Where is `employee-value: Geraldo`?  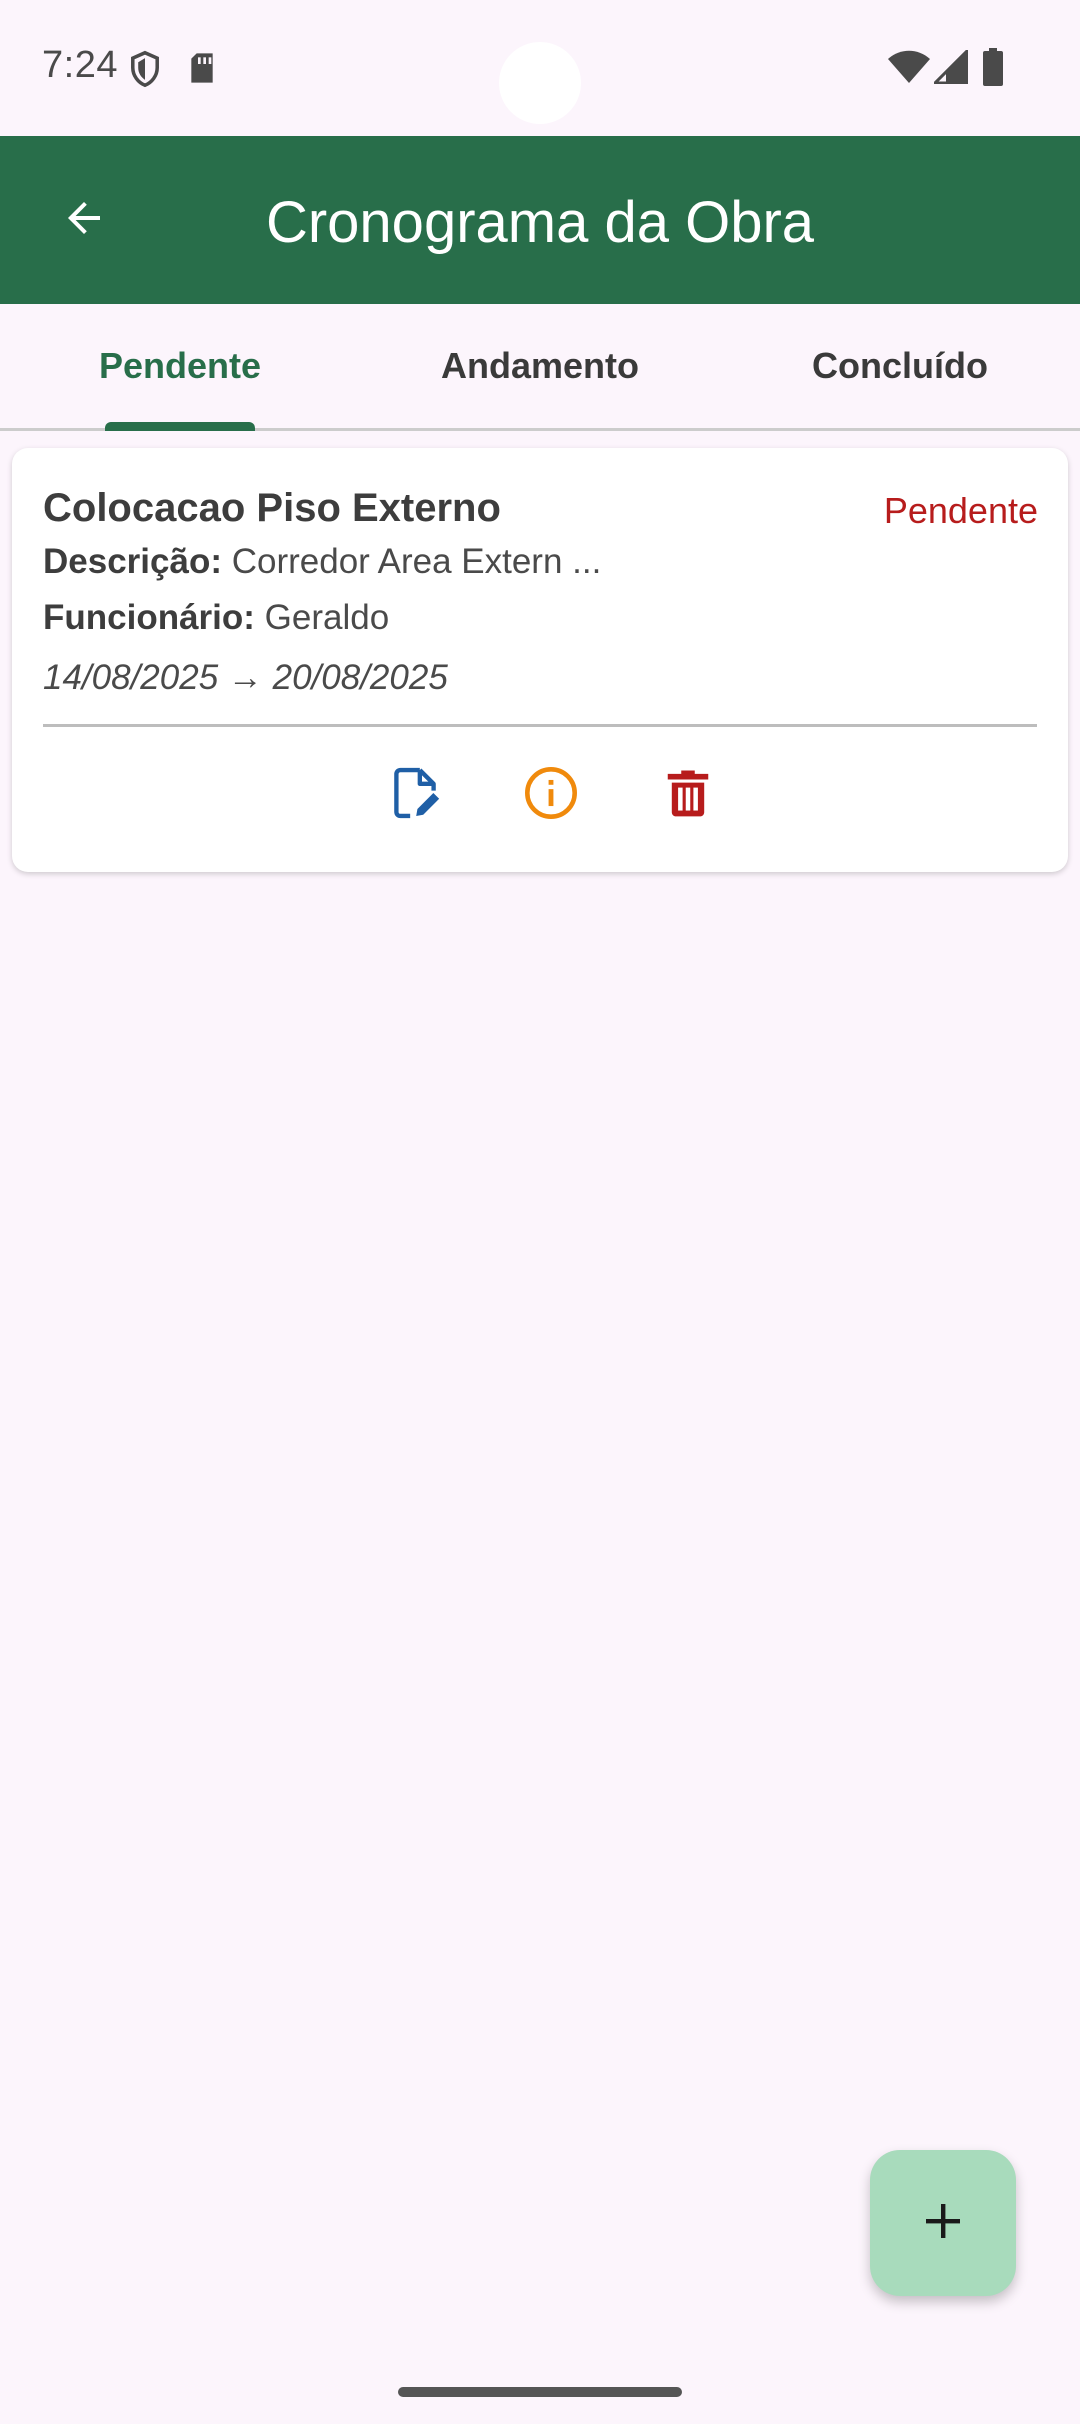
employee-value: Geraldo is located at coordinates (327, 617).